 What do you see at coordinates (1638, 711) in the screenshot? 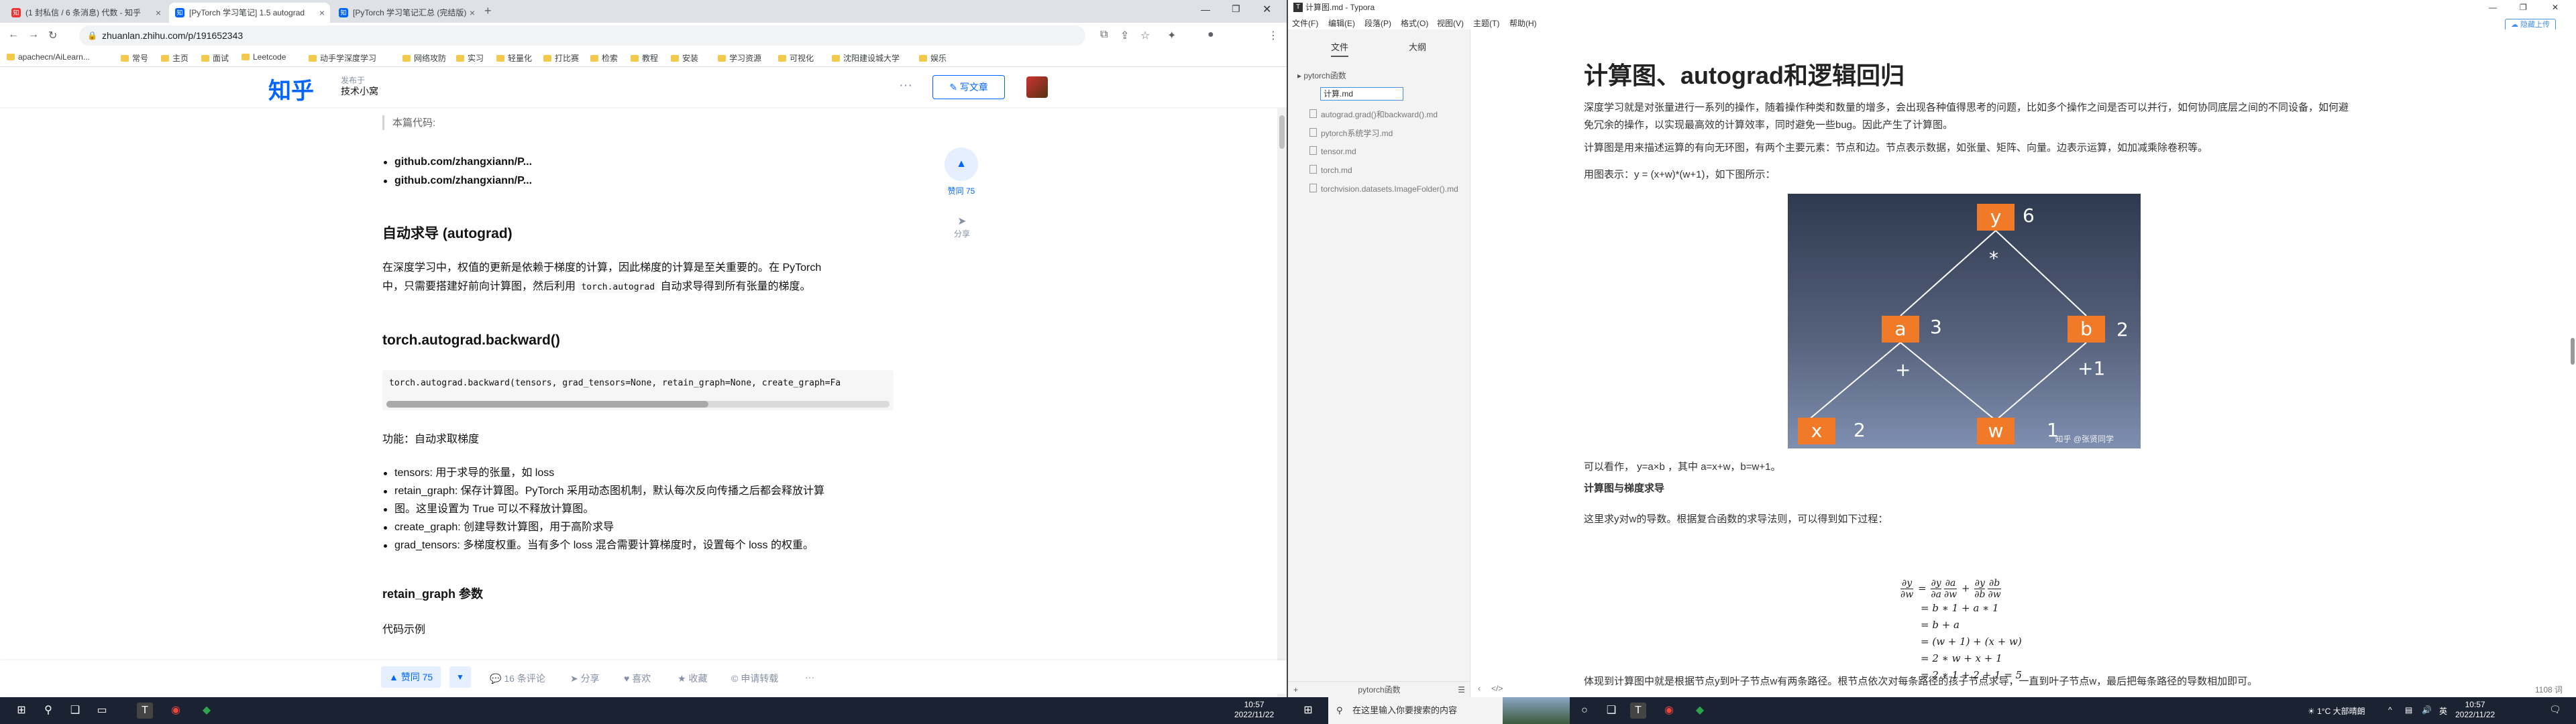
I see `typora-taskbar-icon: T` at bounding box center [1638, 711].